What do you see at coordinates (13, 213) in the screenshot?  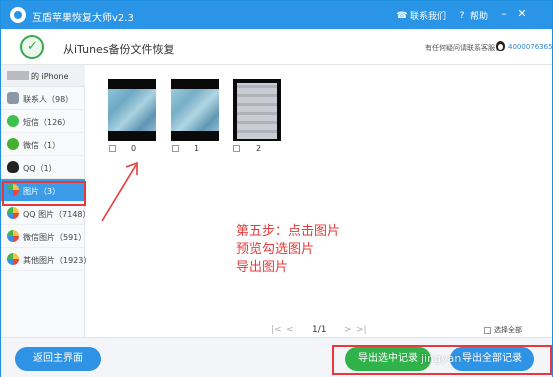 I see `qq-photos-icon` at bounding box center [13, 213].